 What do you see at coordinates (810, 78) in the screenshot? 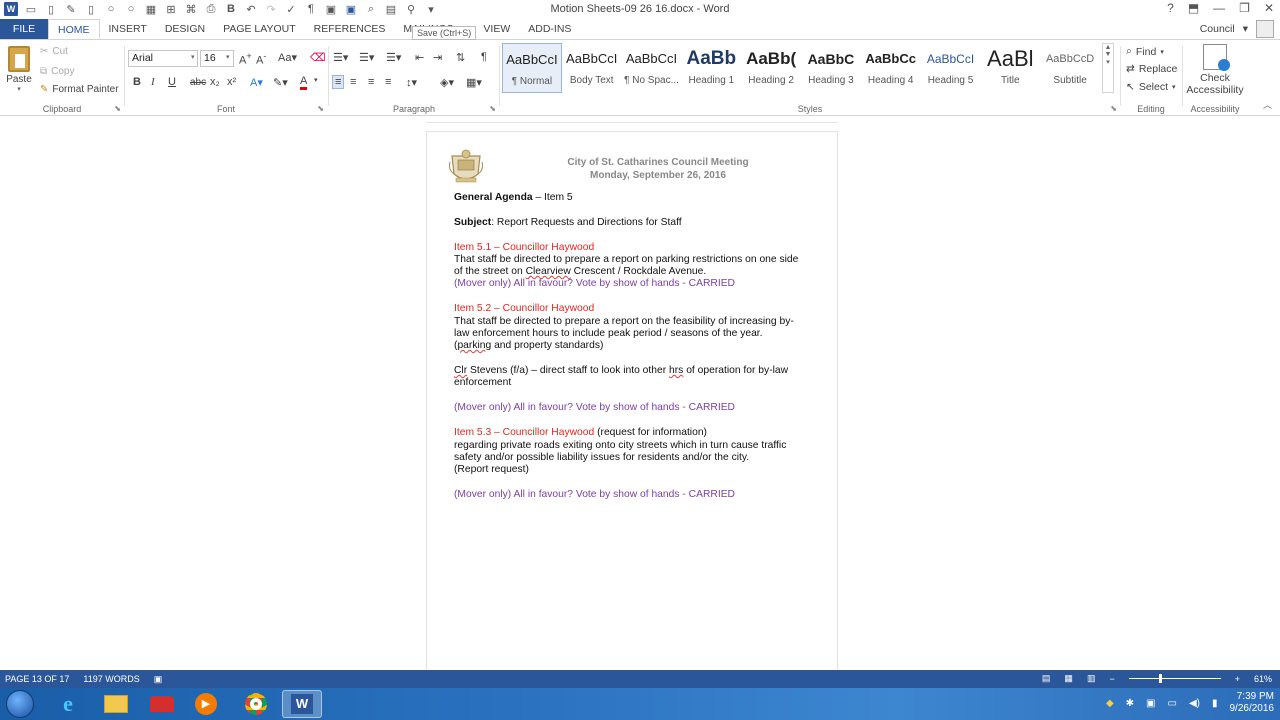
I see `styles-group: Styles ⬊` at bounding box center [810, 78].